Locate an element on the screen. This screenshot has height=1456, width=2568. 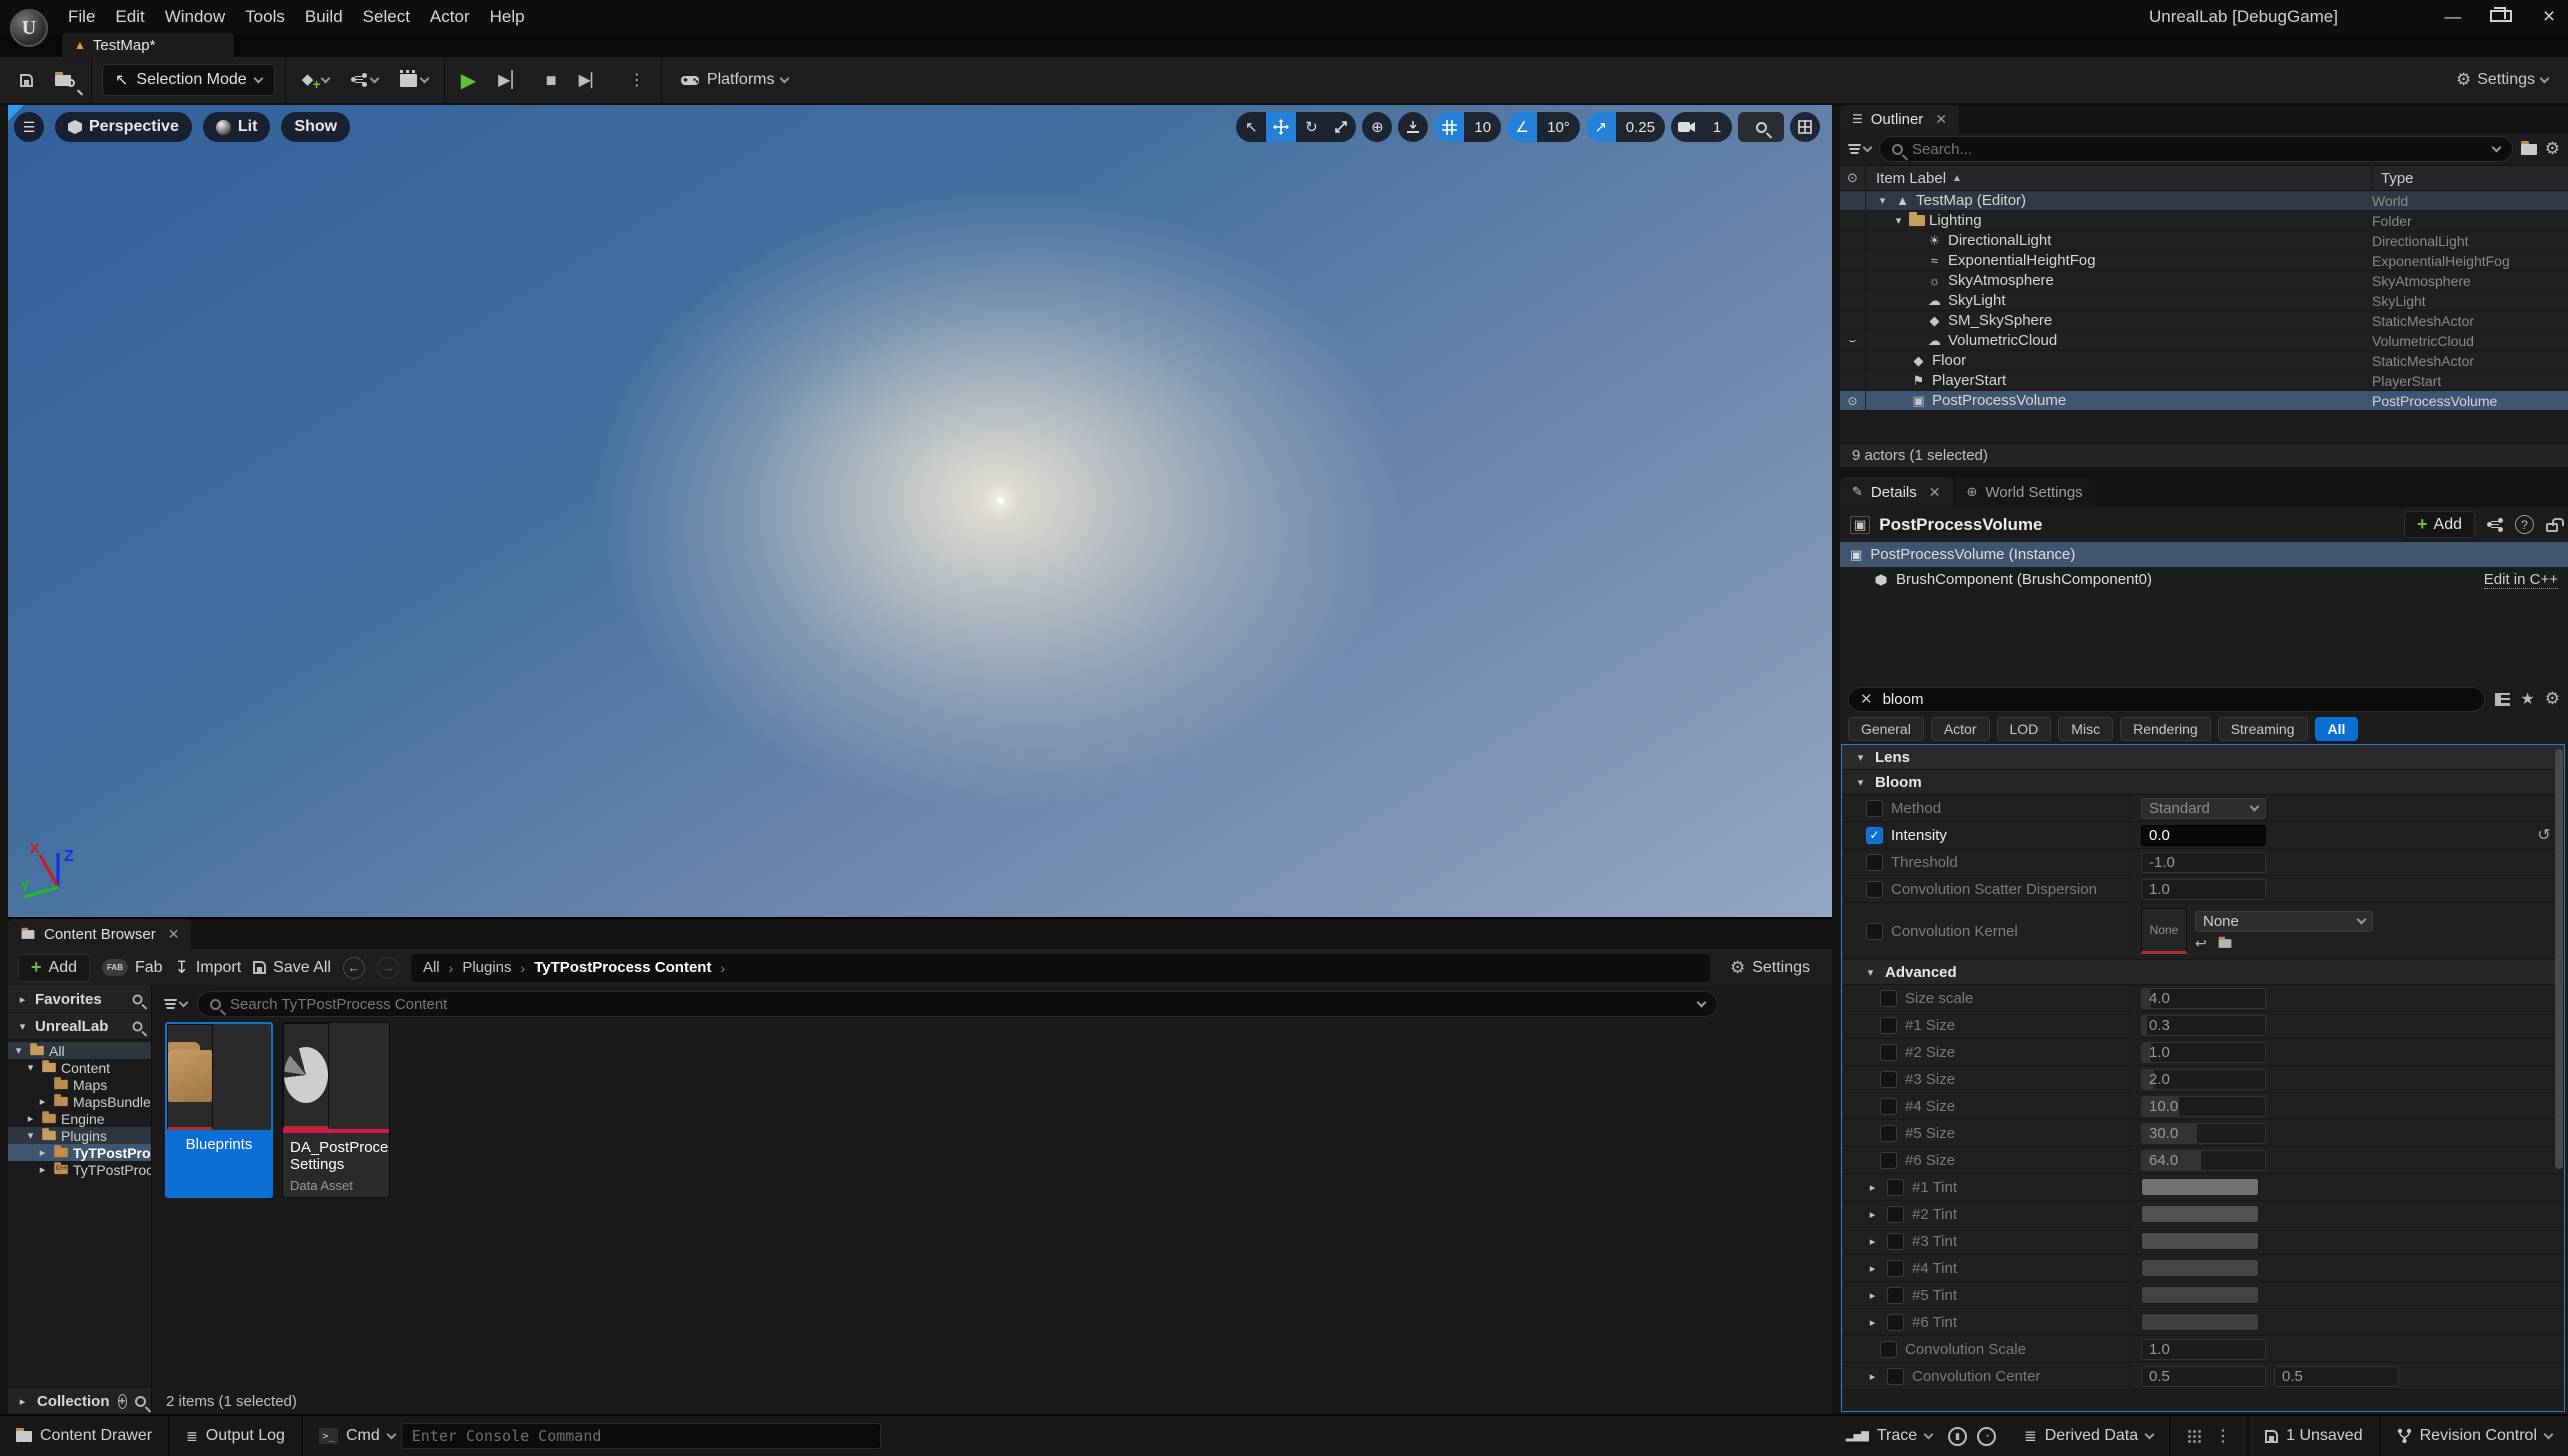
new-folder-icon is located at coordinates (2528, 147).